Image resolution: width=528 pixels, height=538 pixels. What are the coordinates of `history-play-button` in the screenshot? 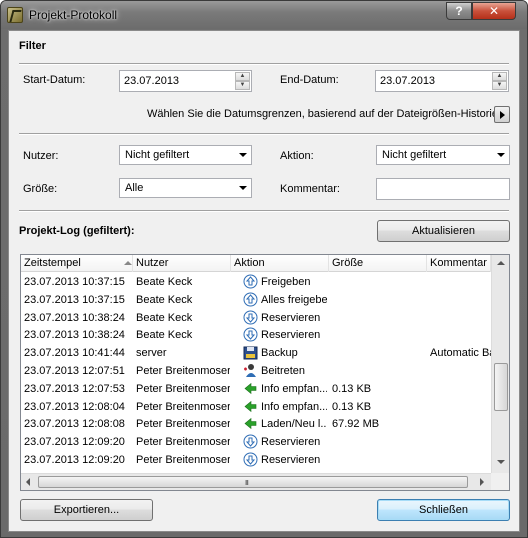 It's located at (502, 114).